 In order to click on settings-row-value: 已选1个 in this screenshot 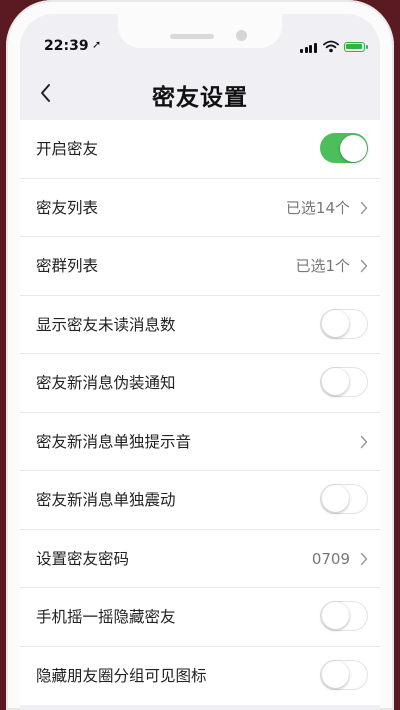, I will do `click(322, 266)`.